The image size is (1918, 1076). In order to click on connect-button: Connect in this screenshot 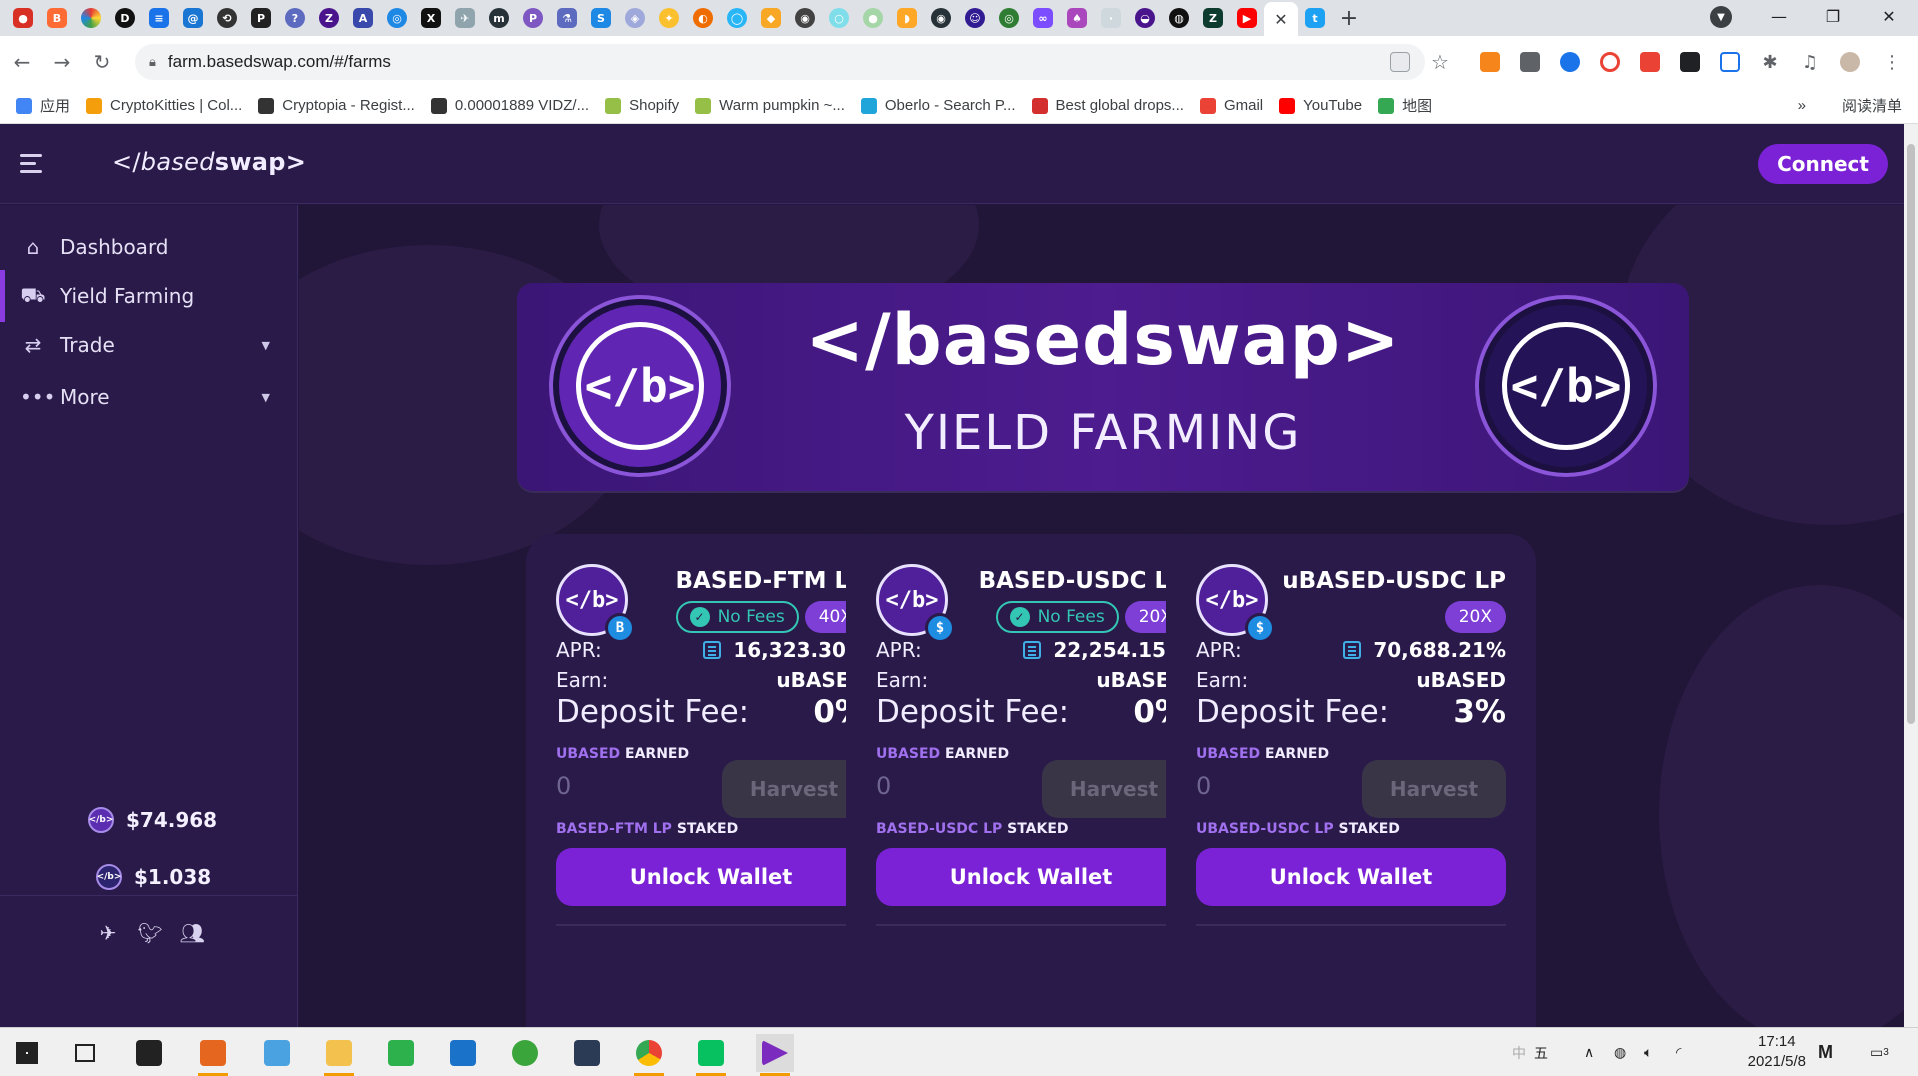, I will do `click(1823, 164)`.